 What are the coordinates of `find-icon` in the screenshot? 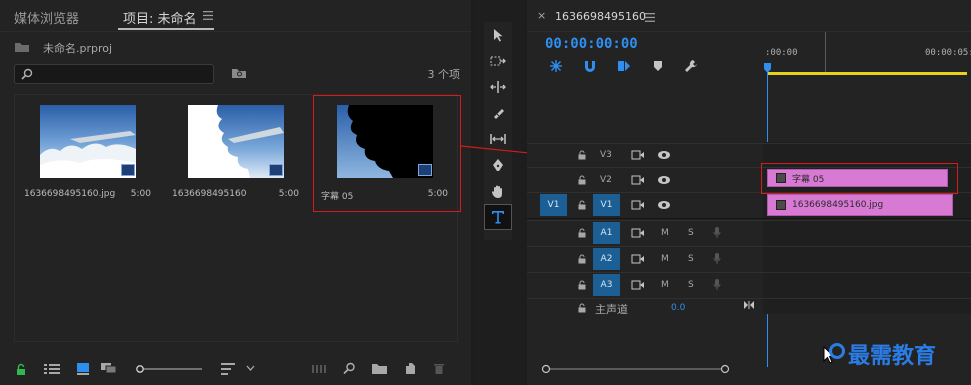 It's located at (349, 368).